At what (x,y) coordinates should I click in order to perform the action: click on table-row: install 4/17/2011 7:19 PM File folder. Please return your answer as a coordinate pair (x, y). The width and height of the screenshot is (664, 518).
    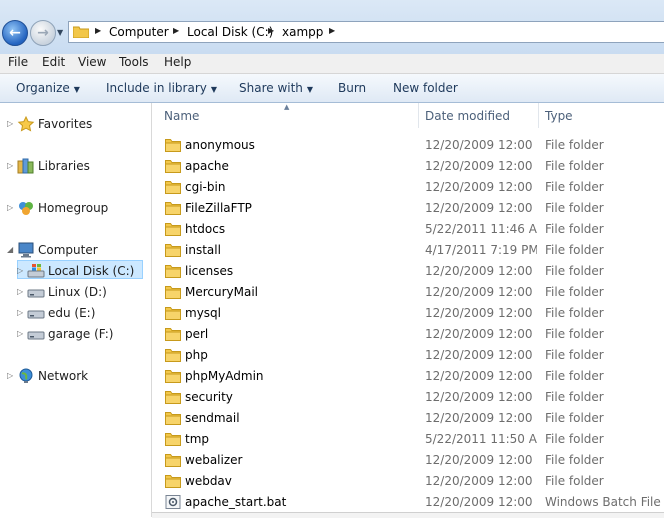
    Looking at the image, I should click on (408, 250).